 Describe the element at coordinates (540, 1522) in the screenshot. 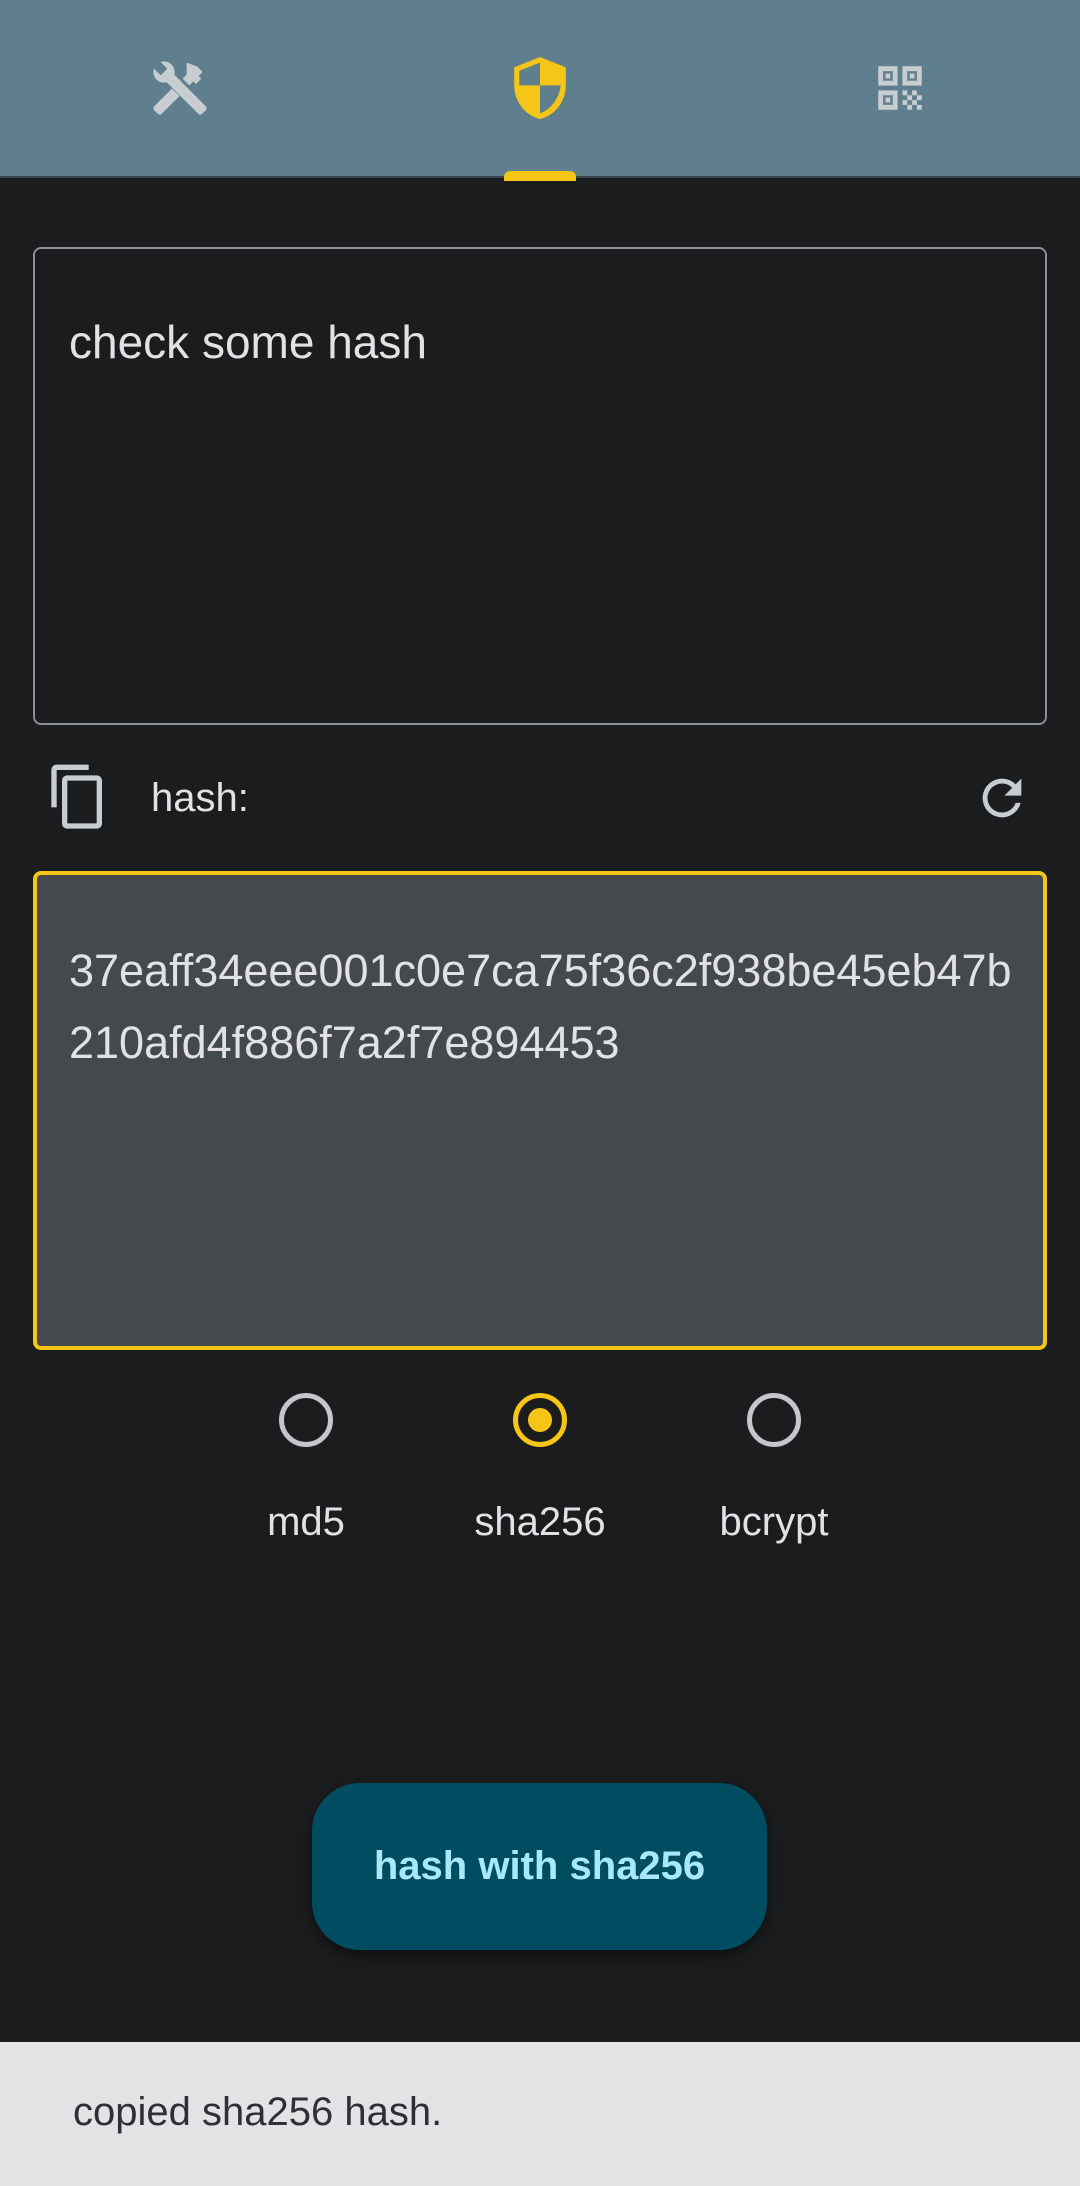

I see `radio-sha256-label: sha256` at that location.